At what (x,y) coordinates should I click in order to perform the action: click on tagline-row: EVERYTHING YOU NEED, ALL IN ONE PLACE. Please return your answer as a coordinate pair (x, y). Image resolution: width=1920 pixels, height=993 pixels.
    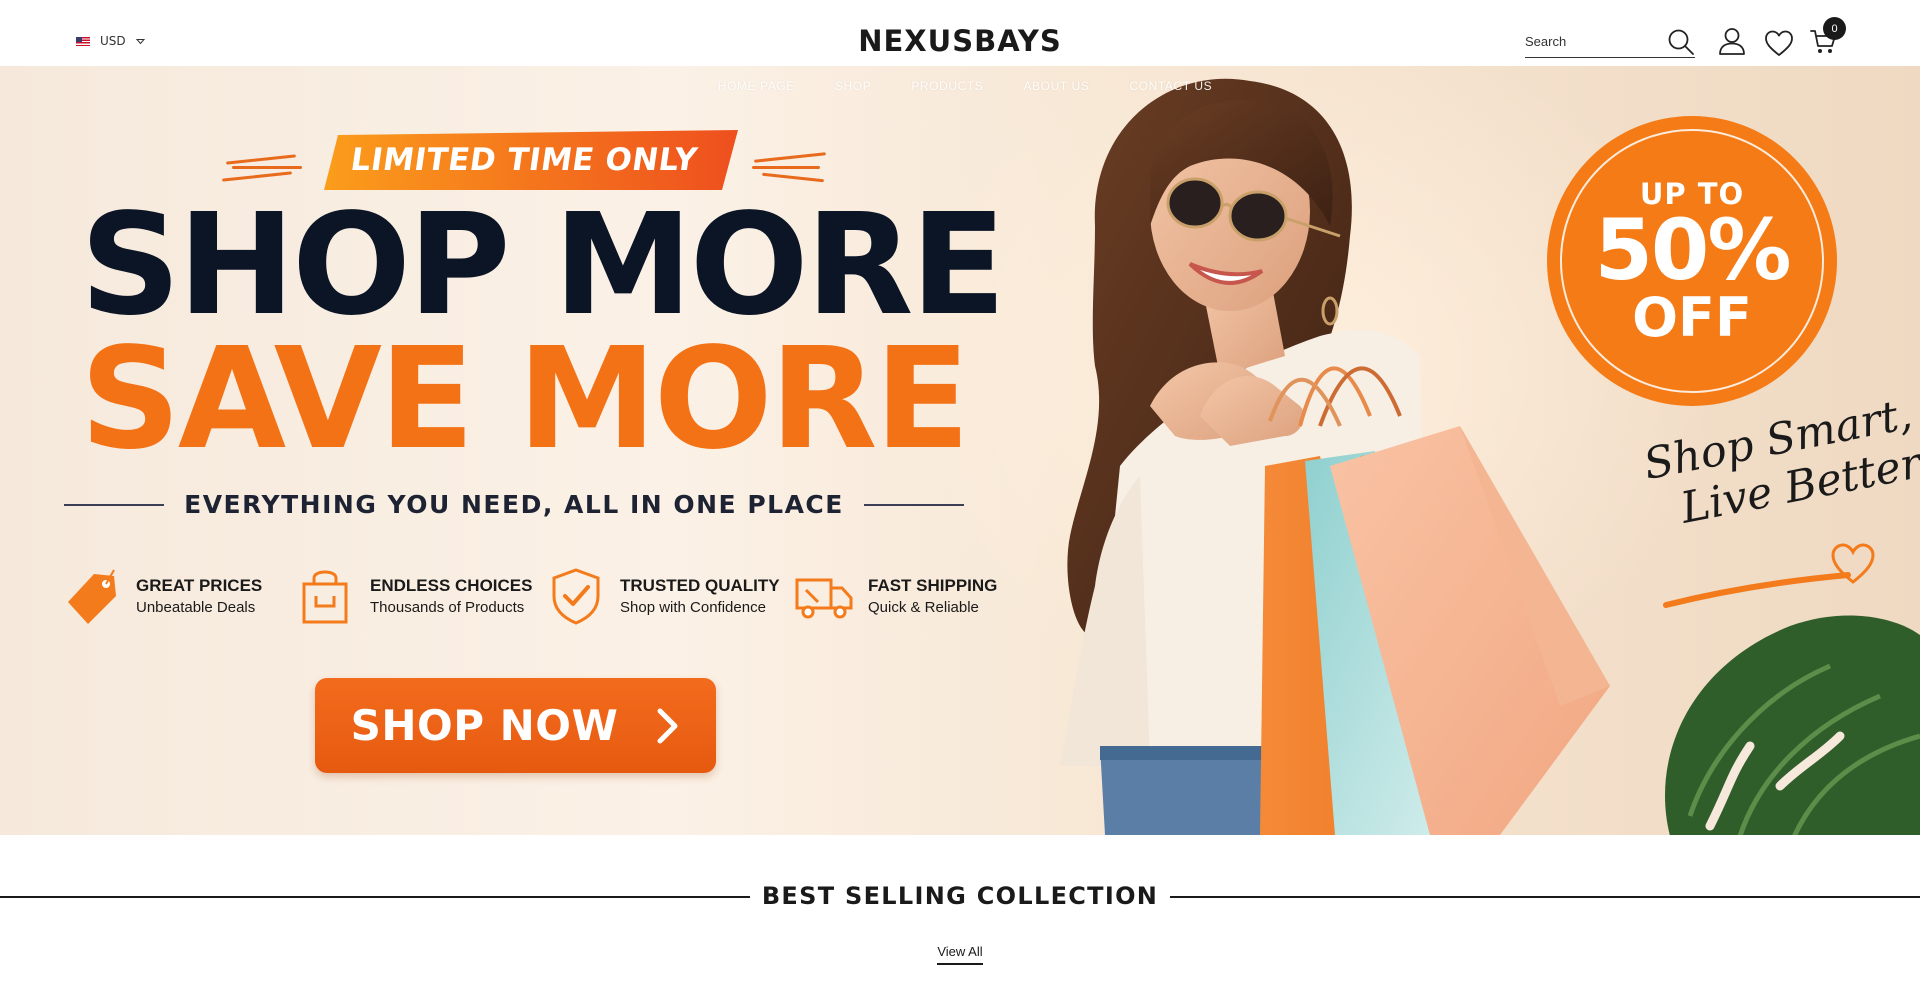
    Looking at the image, I should click on (514, 504).